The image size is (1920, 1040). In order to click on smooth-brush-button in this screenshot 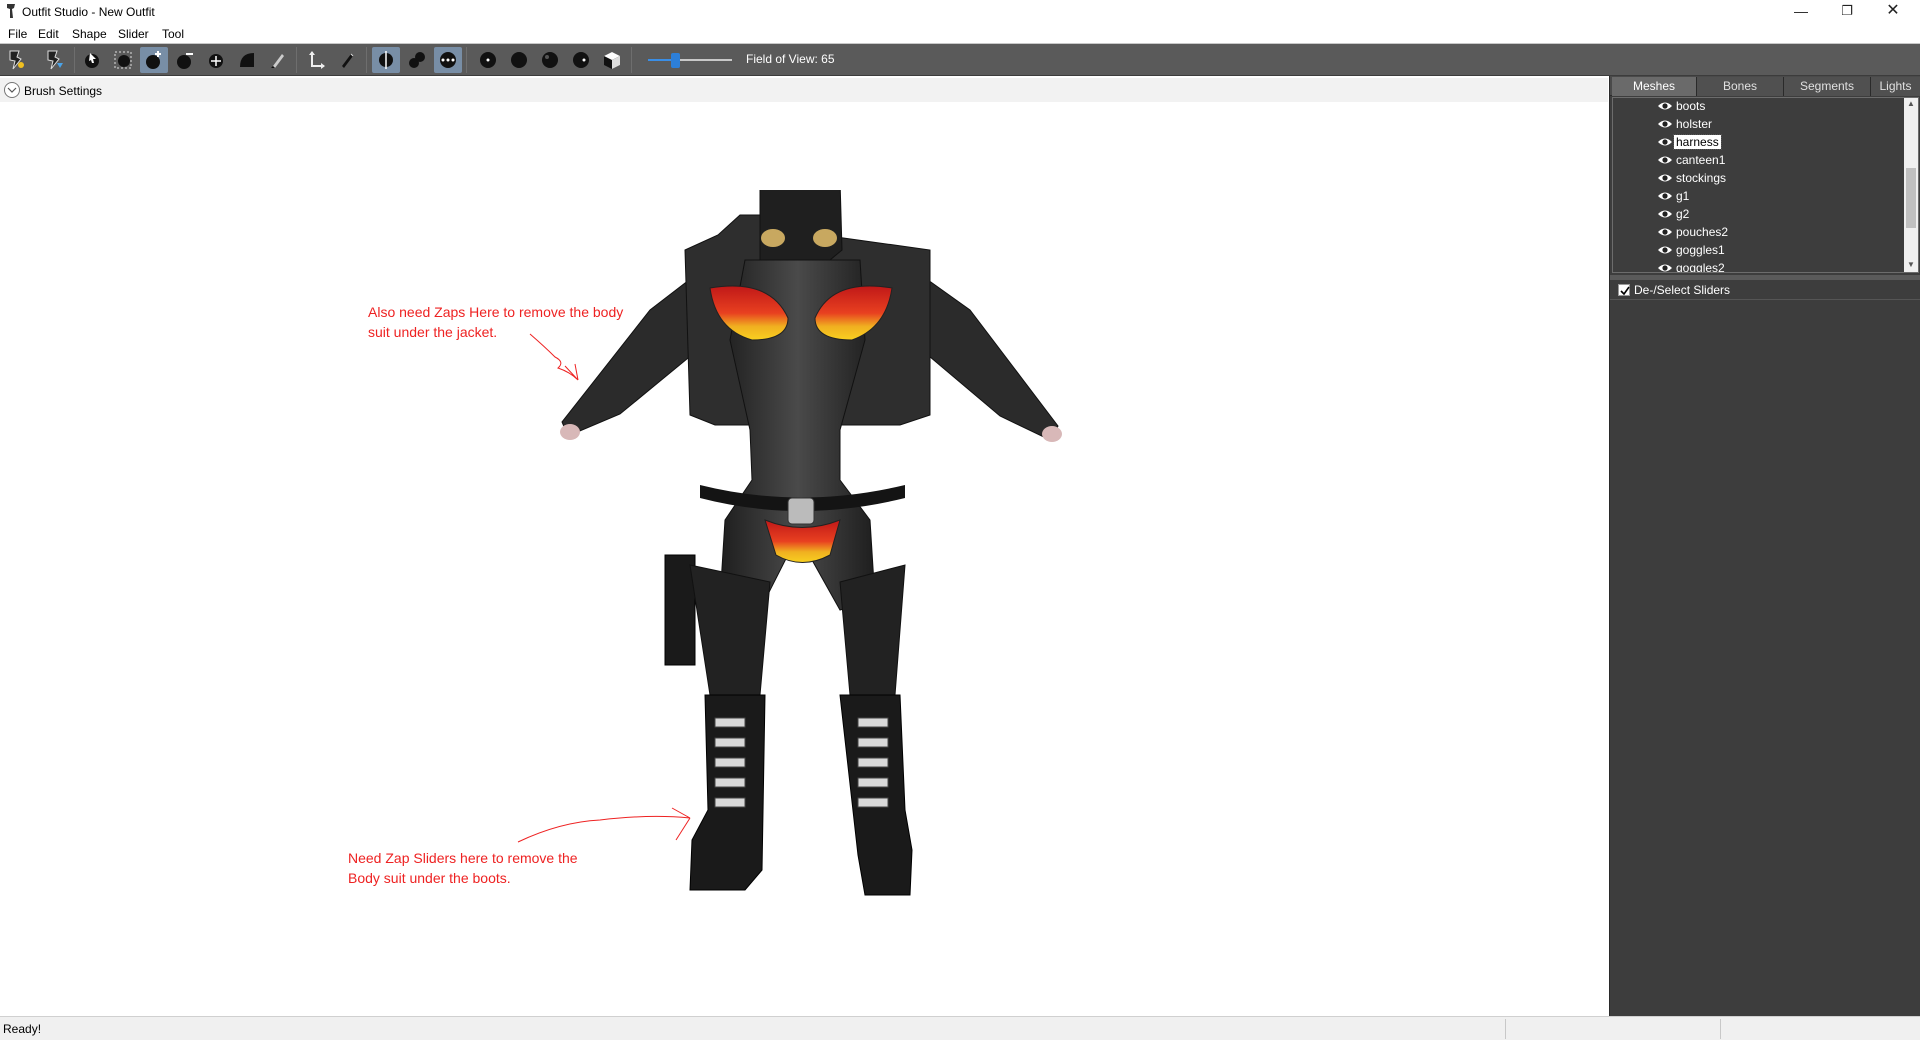, I will do `click(247, 60)`.